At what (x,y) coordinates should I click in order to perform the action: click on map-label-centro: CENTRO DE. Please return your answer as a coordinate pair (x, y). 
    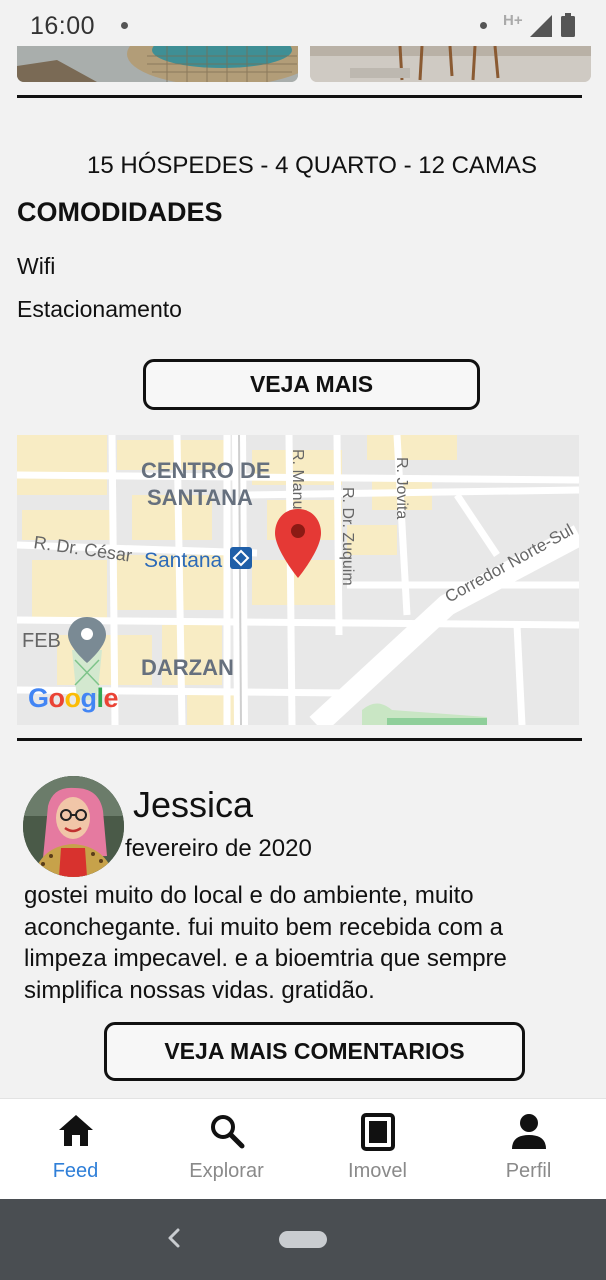
    Looking at the image, I should click on (206, 470).